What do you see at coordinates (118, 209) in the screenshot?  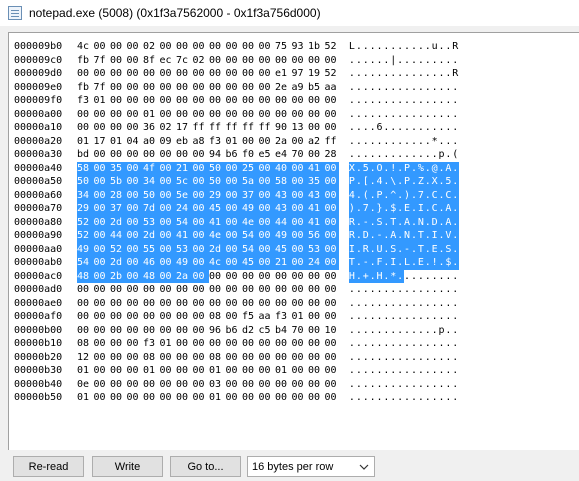 I see `hex-byte: 37` at bounding box center [118, 209].